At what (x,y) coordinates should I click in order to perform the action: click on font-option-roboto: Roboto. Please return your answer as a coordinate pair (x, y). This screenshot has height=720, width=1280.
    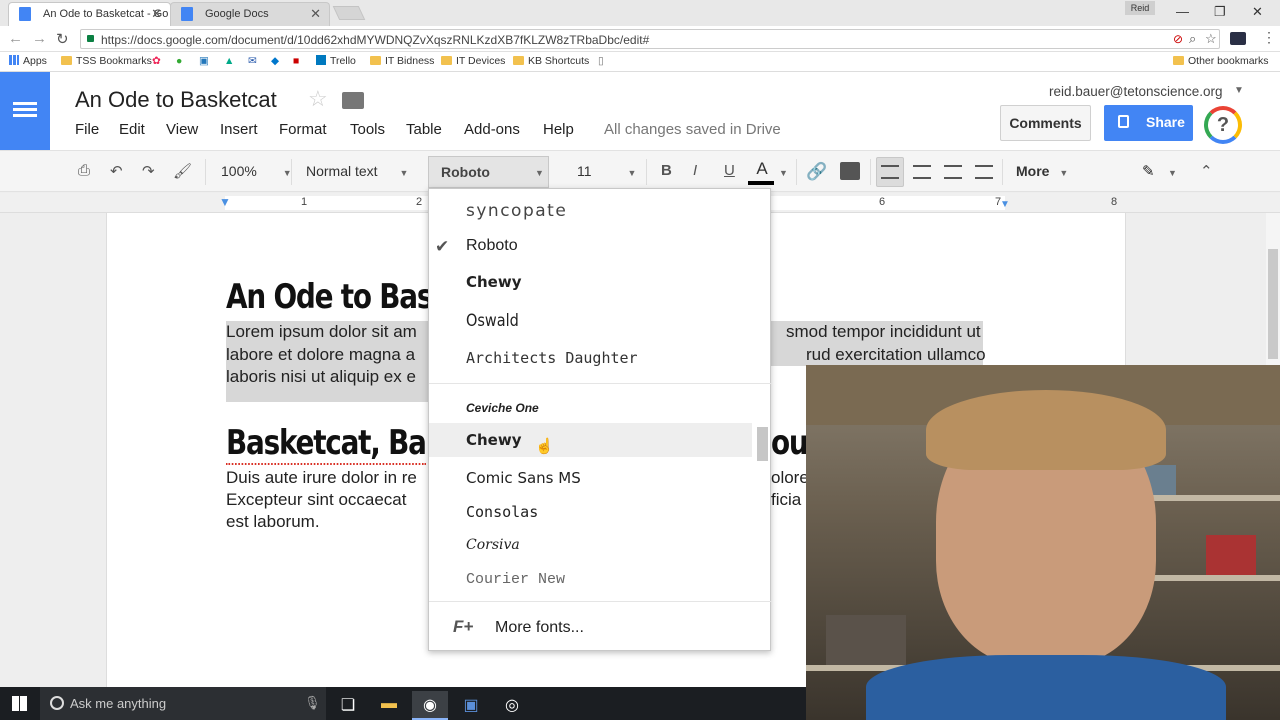
    Looking at the image, I should click on (590, 246).